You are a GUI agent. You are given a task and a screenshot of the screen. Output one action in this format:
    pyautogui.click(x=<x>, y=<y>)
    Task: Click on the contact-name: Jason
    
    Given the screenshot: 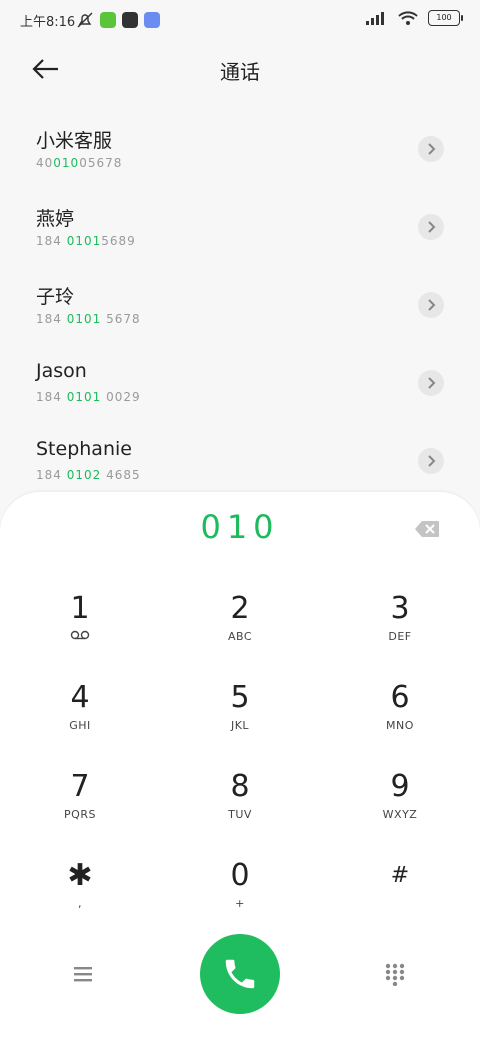 What is the action you would take?
    pyautogui.click(x=61, y=371)
    